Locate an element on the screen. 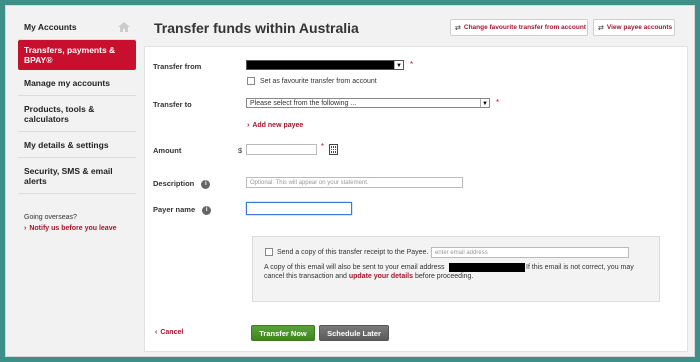  transfer-from-label: Transfer from is located at coordinates (177, 66).